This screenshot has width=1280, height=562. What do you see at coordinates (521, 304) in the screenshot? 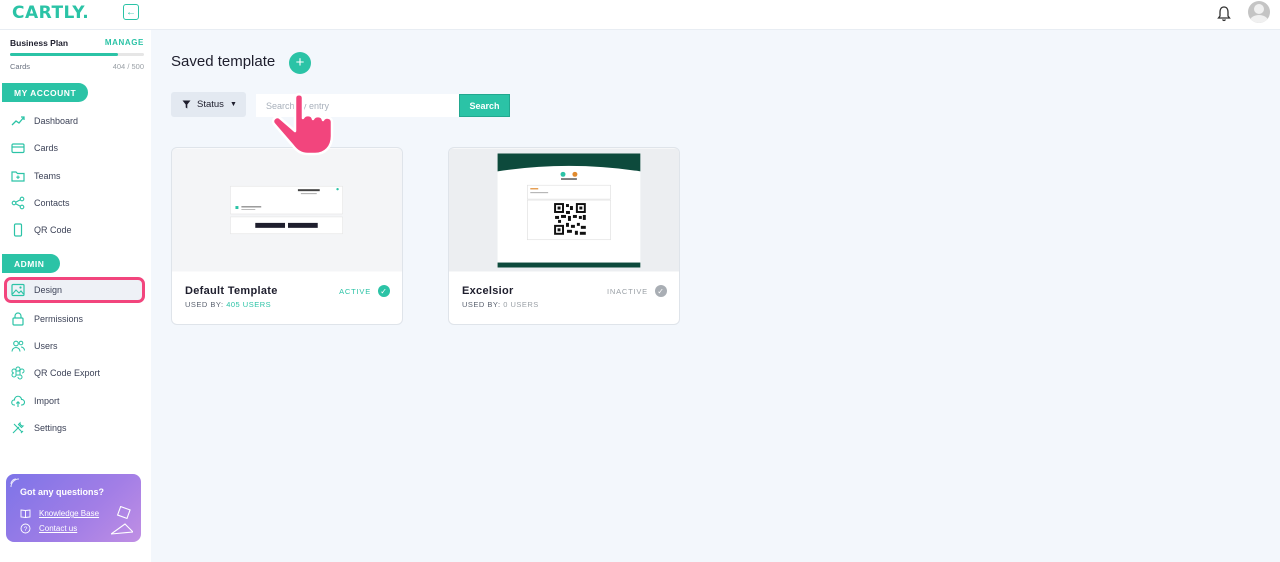
I see `used-by-count: 0 USERS` at bounding box center [521, 304].